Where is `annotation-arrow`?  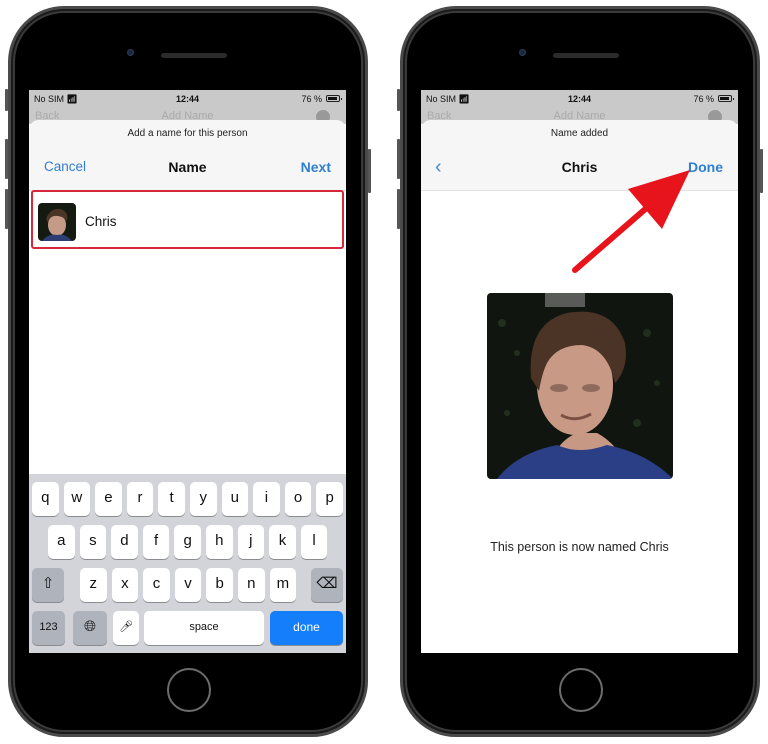 annotation-arrow is located at coordinates (631, 221).